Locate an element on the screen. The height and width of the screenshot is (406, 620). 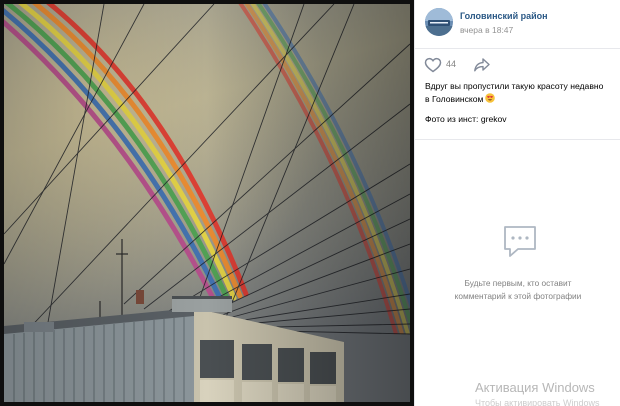
share-arrow-icon is located at coordinates (482, 65).